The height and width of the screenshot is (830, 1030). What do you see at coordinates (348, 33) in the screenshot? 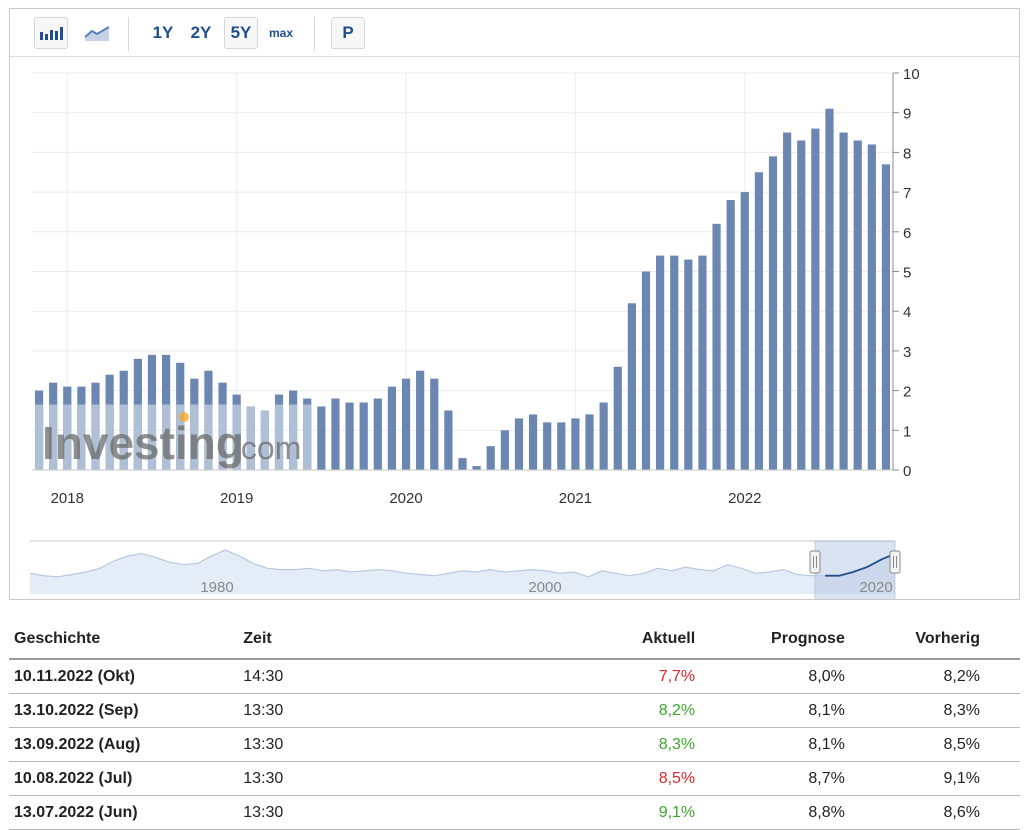
I see `p-button: P` at bounding box center [348, 33].